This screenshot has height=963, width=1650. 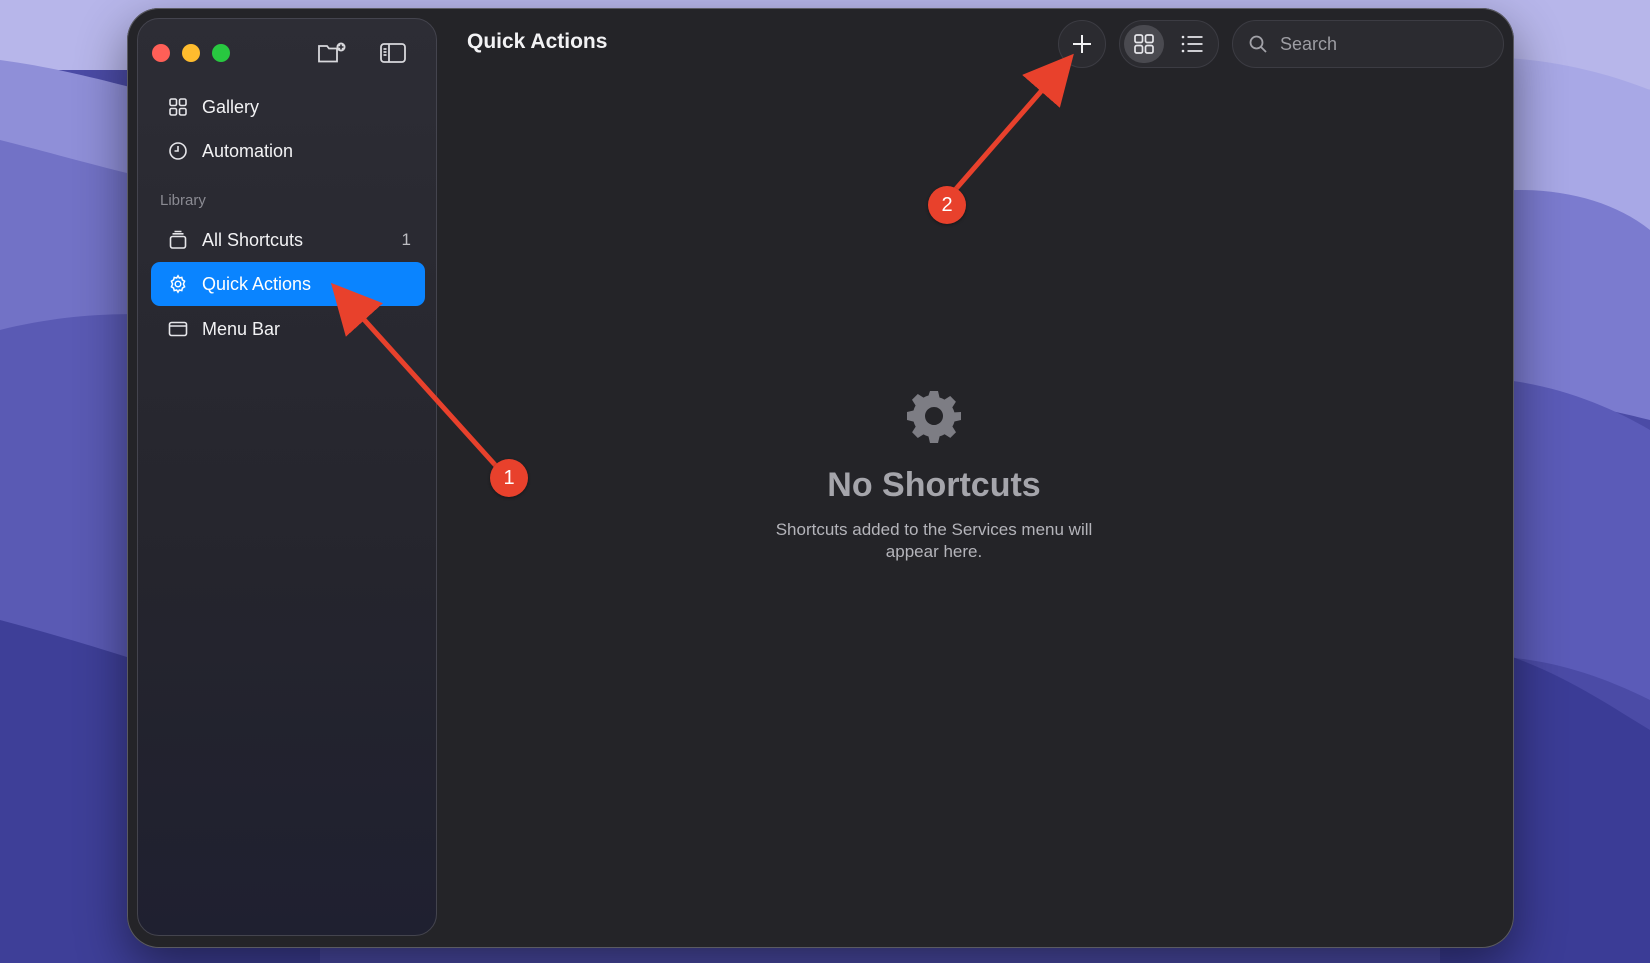 What do you see at coordinates (934, 551) in the screenshot?
I see `description-line: appear here.` at bounding box center [934, 551].